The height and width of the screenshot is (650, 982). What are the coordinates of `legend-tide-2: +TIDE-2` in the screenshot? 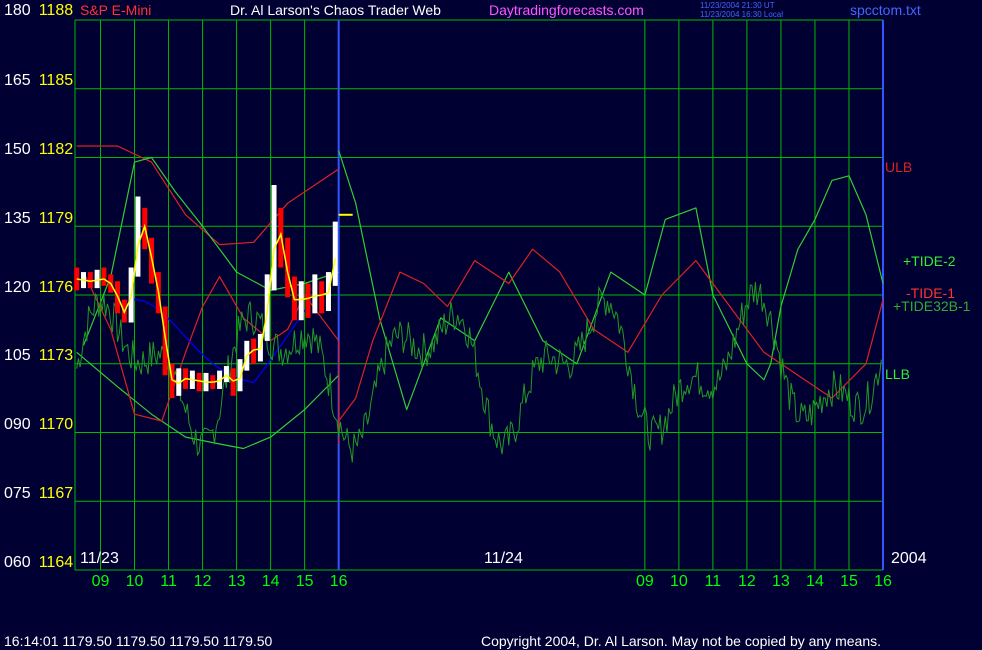 It's located at (929, 261).